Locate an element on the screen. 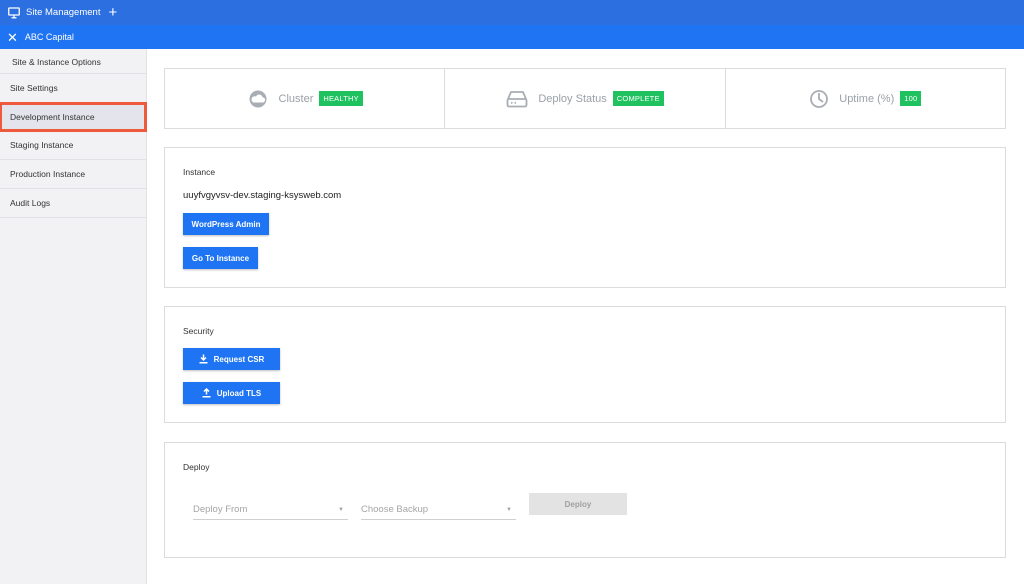  deploy-status-stat: Deploy Status COMPLETE is located at coordinates (585, 98).